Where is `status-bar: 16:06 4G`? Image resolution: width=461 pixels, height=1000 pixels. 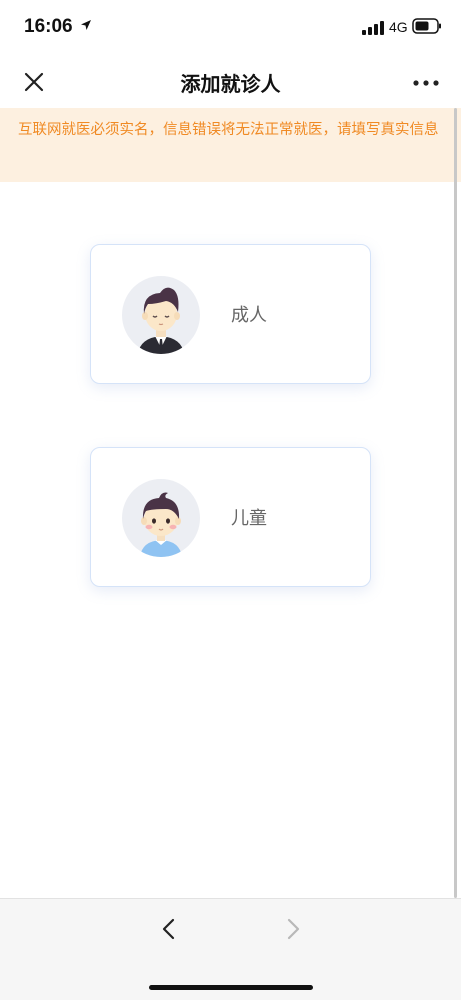
status-bar: 16:06 4G is located at coordinates (230, 28).